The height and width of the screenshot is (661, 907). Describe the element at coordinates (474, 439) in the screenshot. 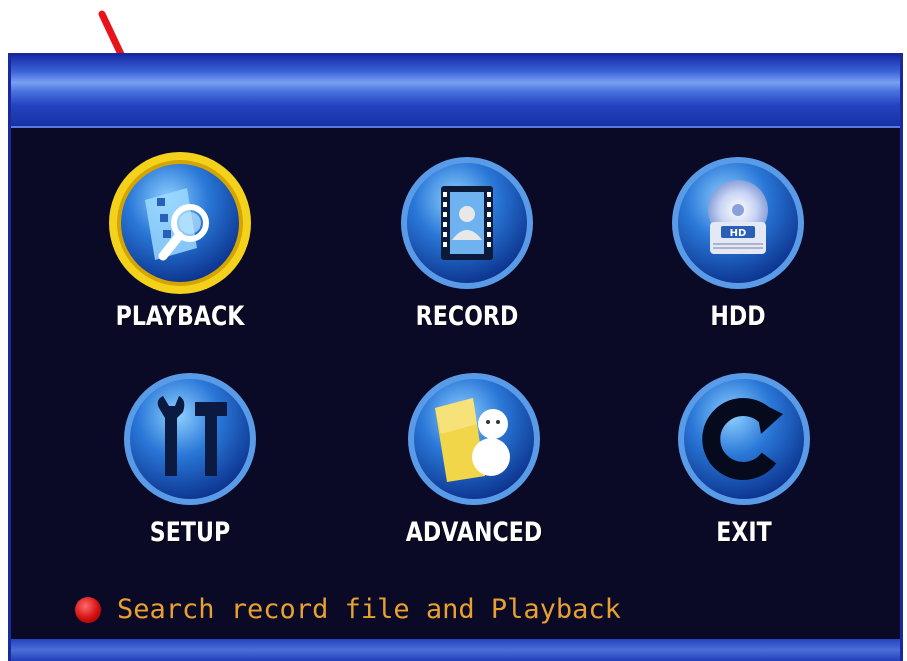

I see `advanced-icon` at that location.